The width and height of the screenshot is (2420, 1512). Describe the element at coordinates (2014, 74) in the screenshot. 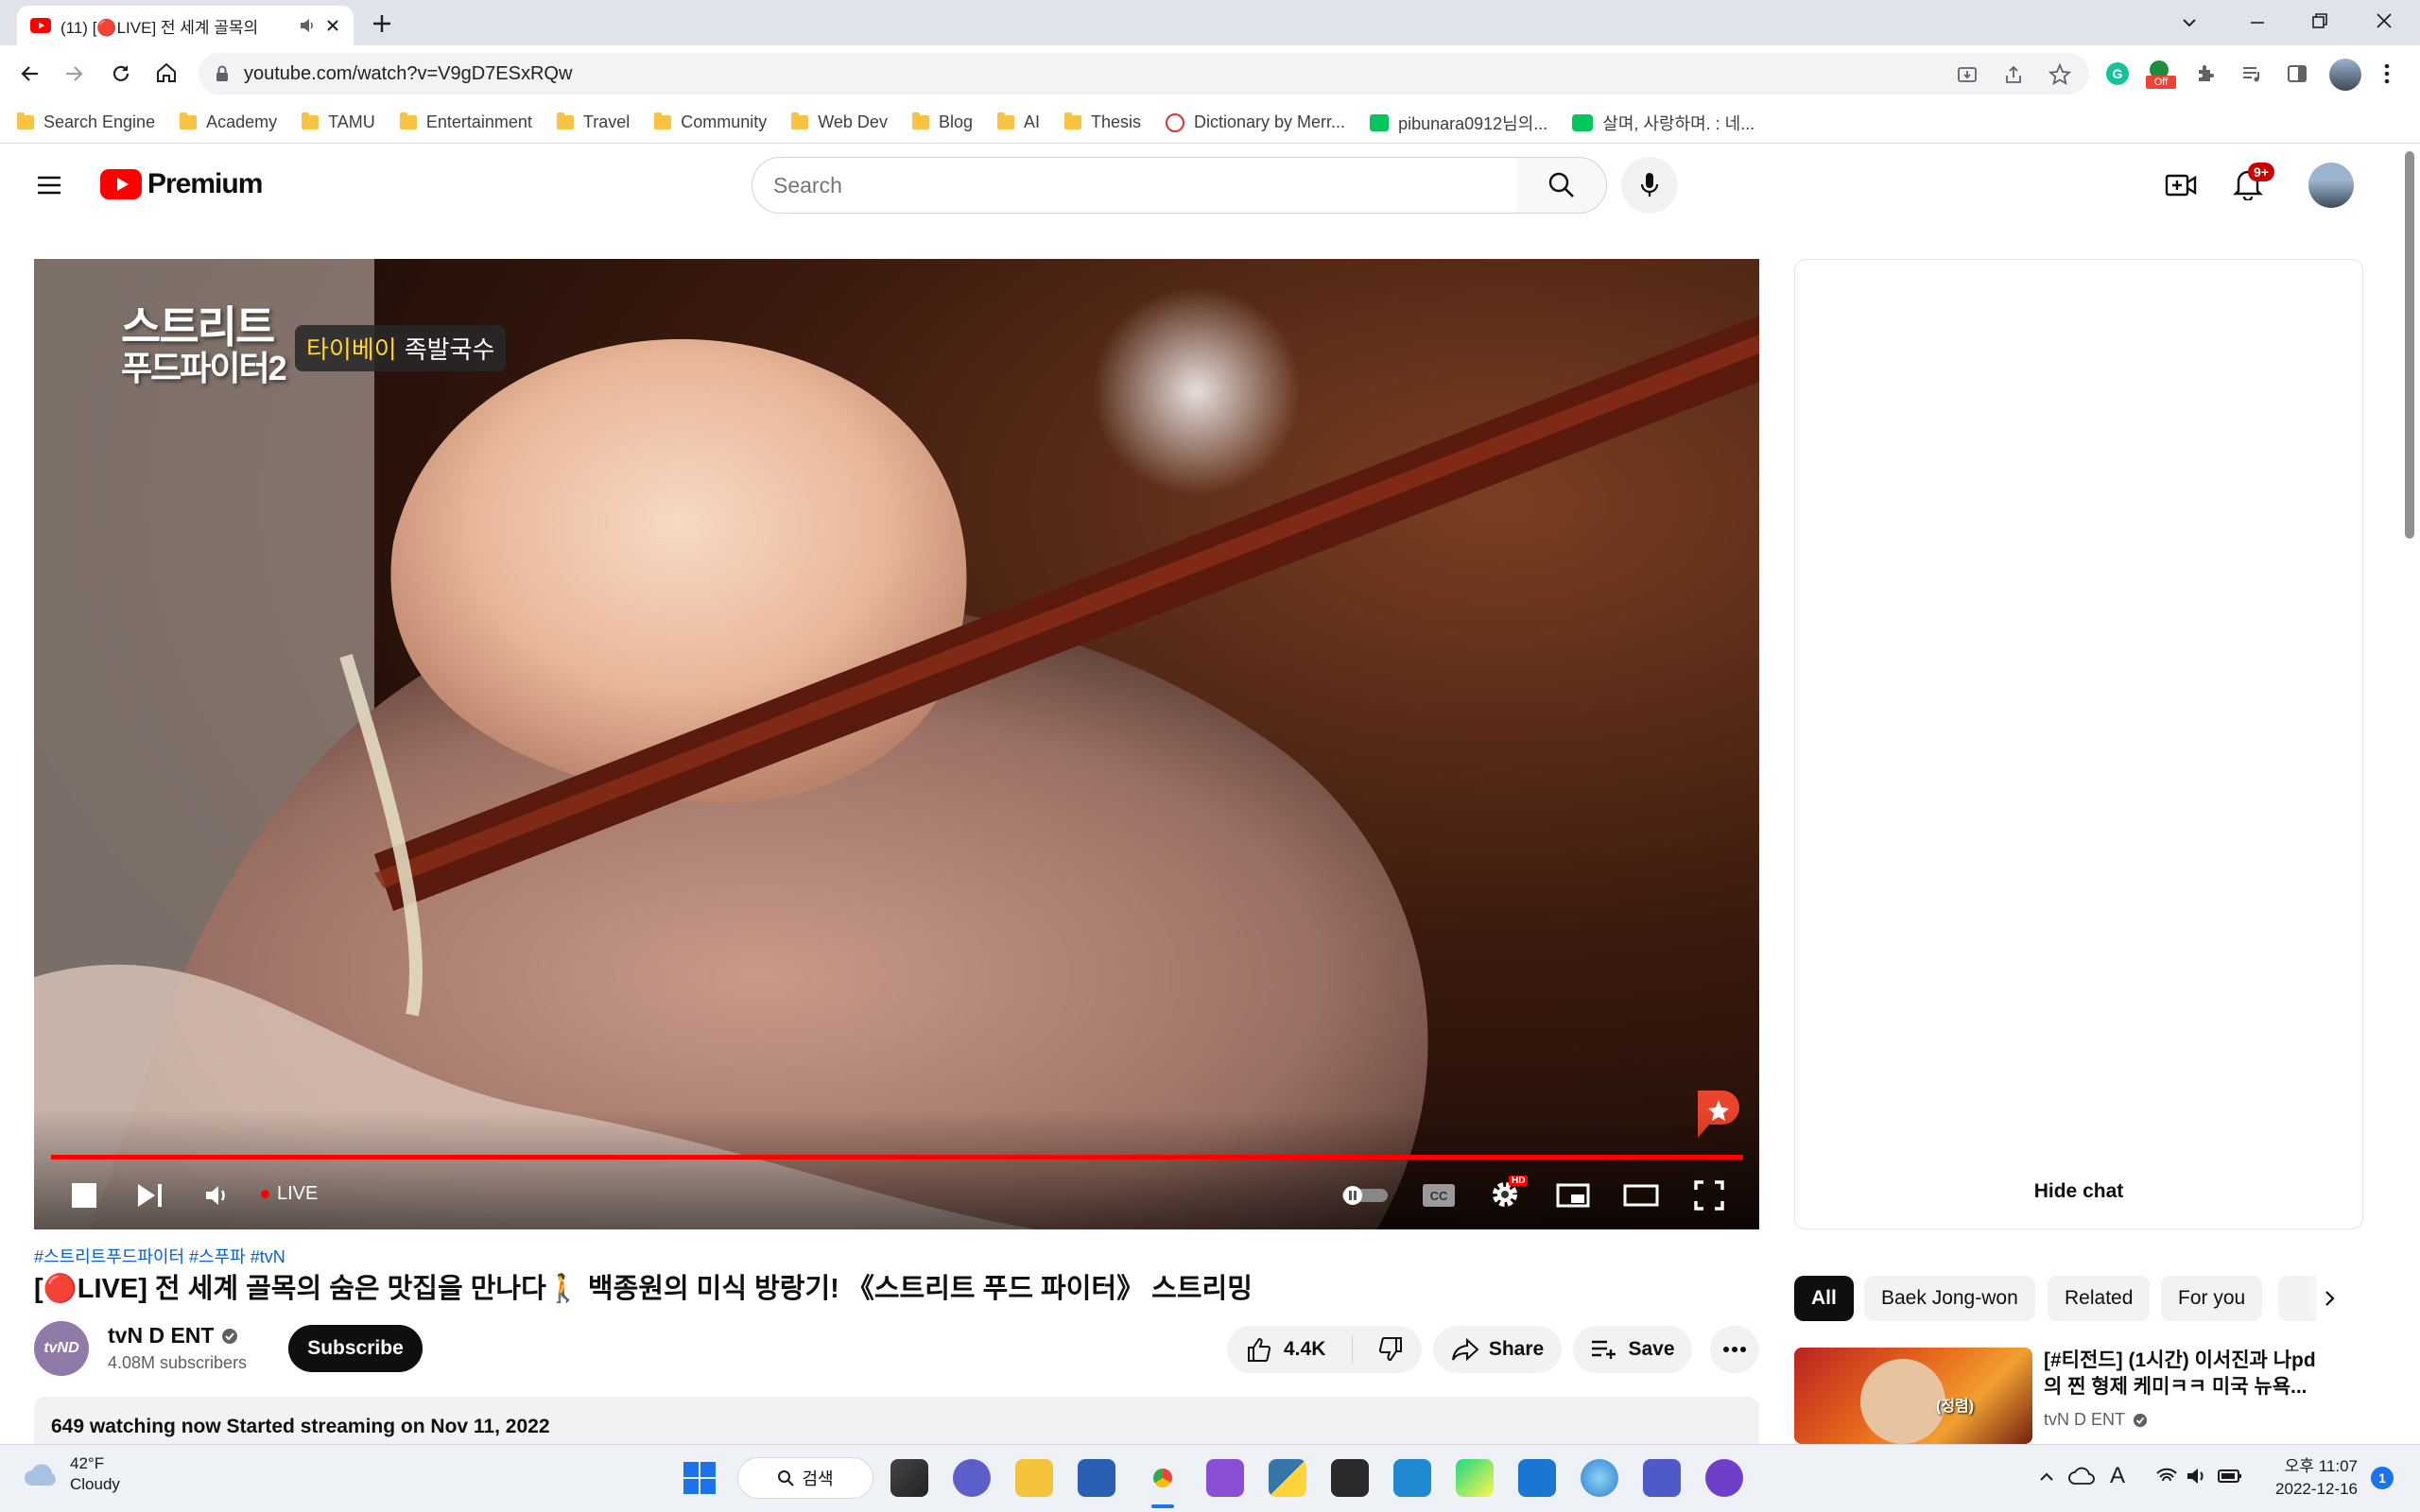

I see `share-page-icon` at that location.